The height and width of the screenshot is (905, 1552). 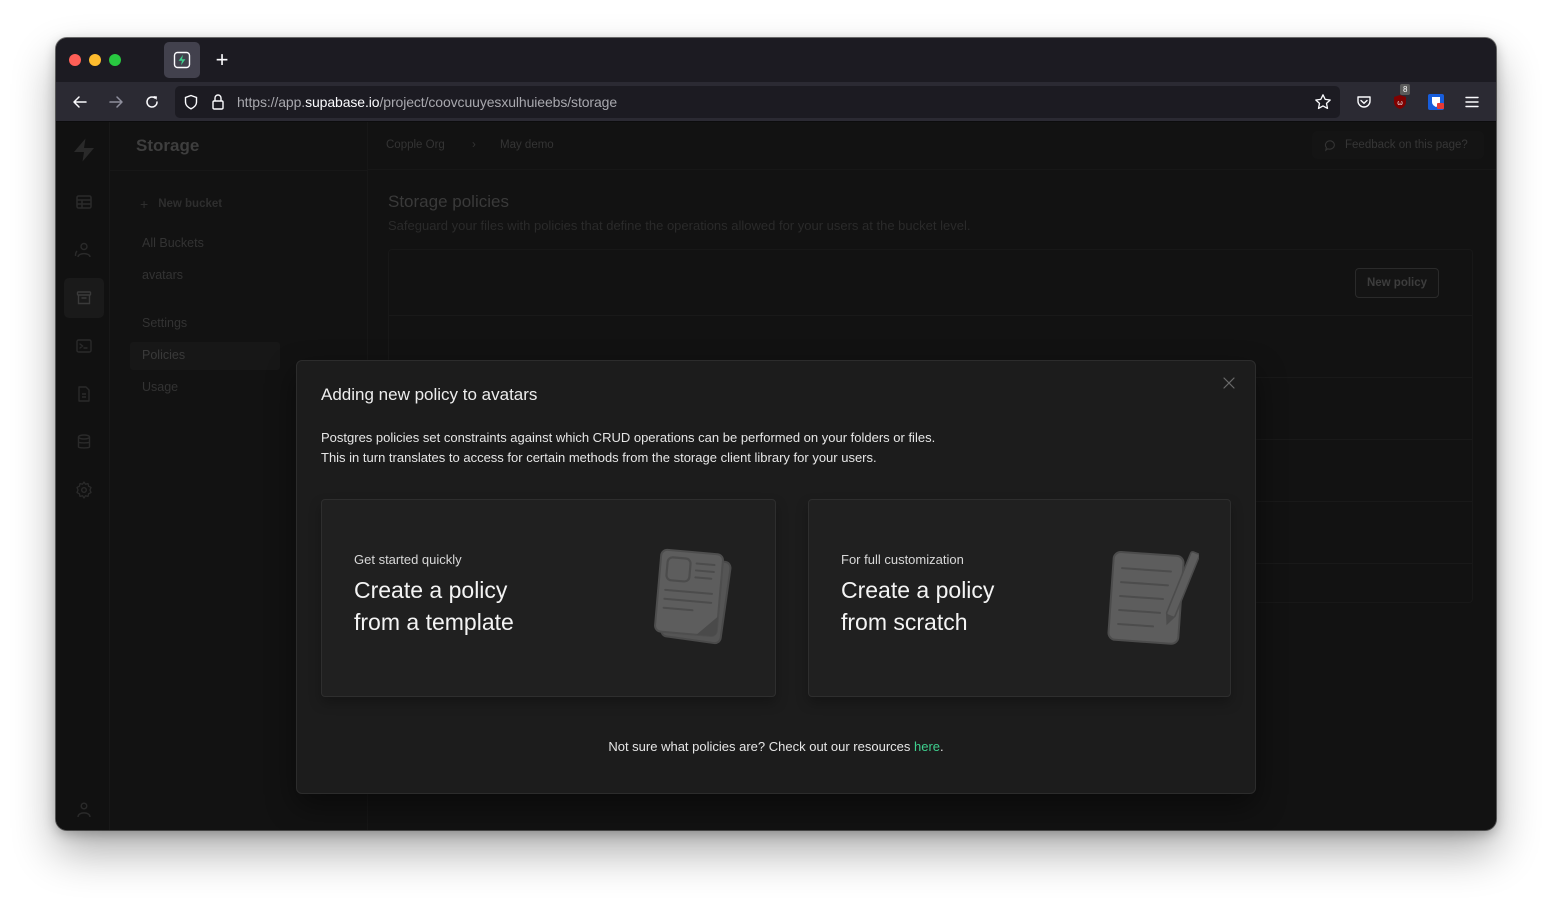 What do you see at coordinates (930, 315) in the screenshot?
I see `table-row-divider` at bounding box center [930, 315].